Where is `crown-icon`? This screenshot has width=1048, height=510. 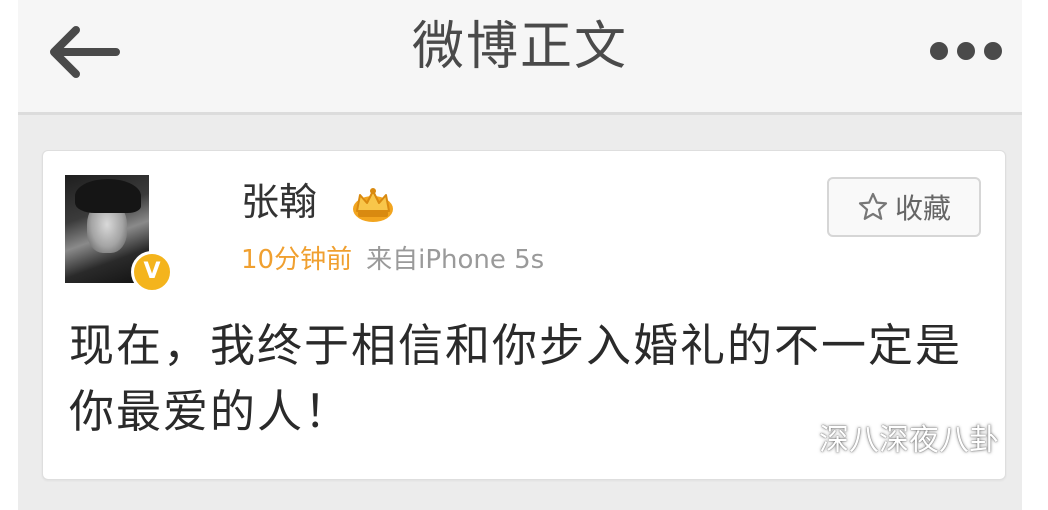
crown-icon is located at coordinates (373, 204).